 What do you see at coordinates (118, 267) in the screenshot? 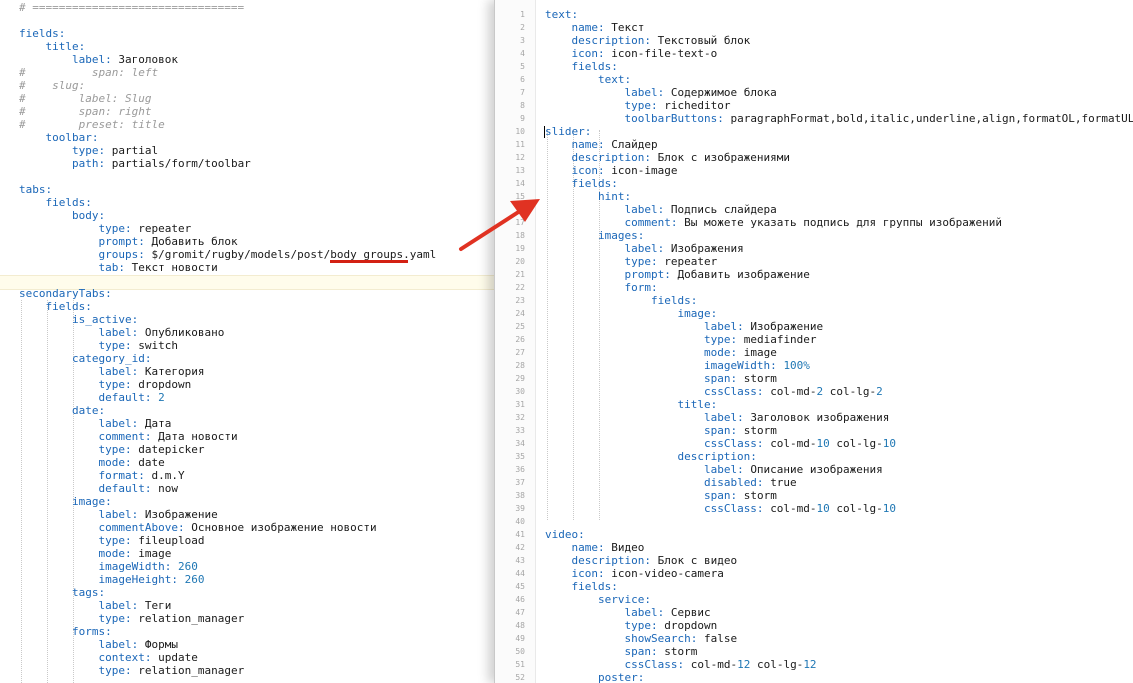
I see `code-line: tab: Текст новости` at bounding box center [118, 267].